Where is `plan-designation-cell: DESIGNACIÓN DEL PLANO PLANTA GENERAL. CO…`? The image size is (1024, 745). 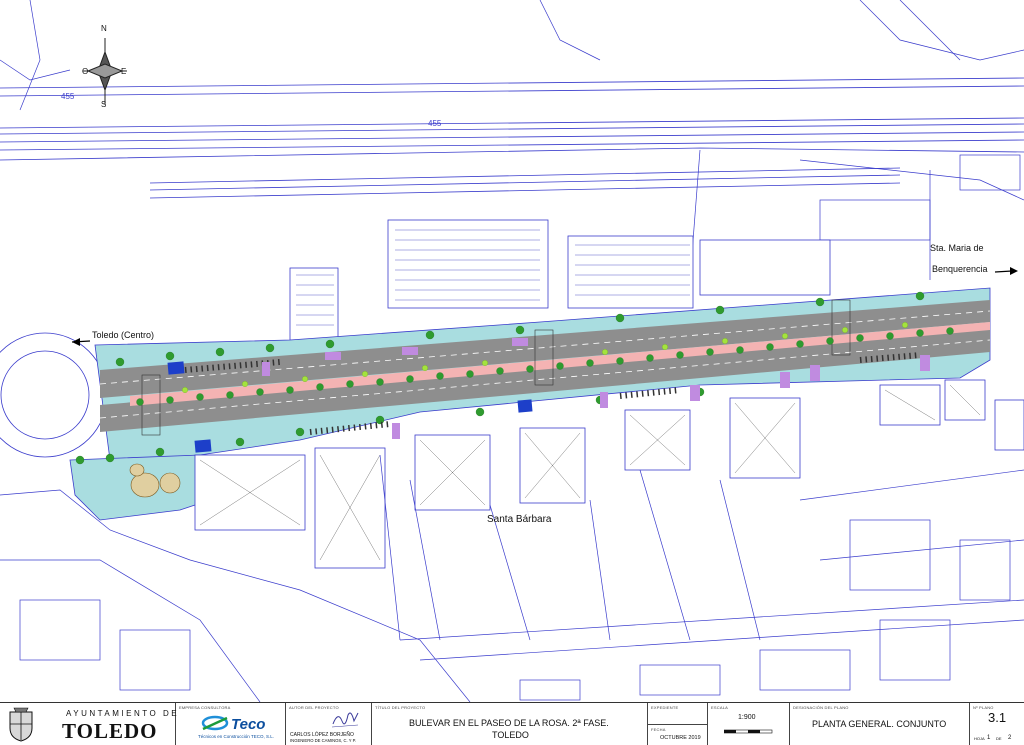 plan-designation-cell: DESIGNACIÓN DEL PLANO PLANTA GENERAL. CO… is located at coordinates (880, 724).